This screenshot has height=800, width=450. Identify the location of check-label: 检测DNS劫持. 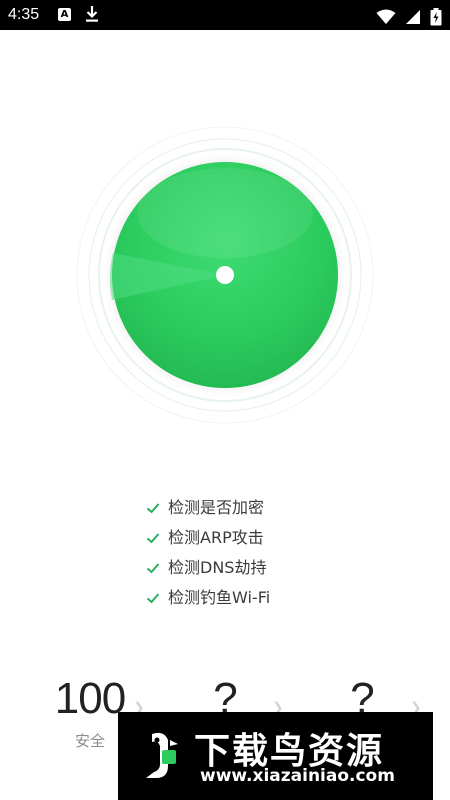
(217, 567).